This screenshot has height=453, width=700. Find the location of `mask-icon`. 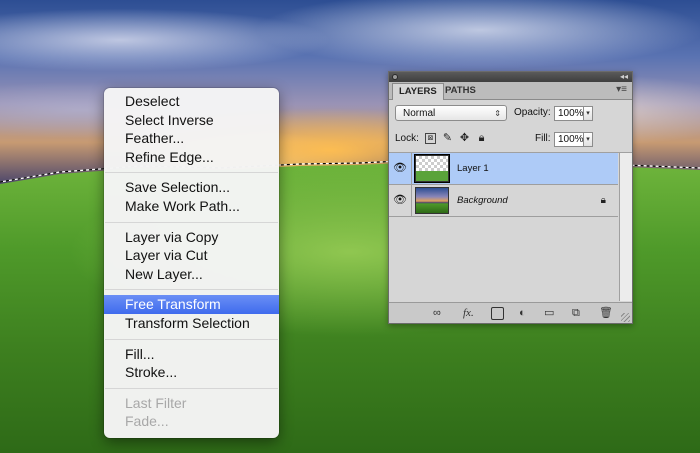

mask-icon is located at coordinates (497, 313).